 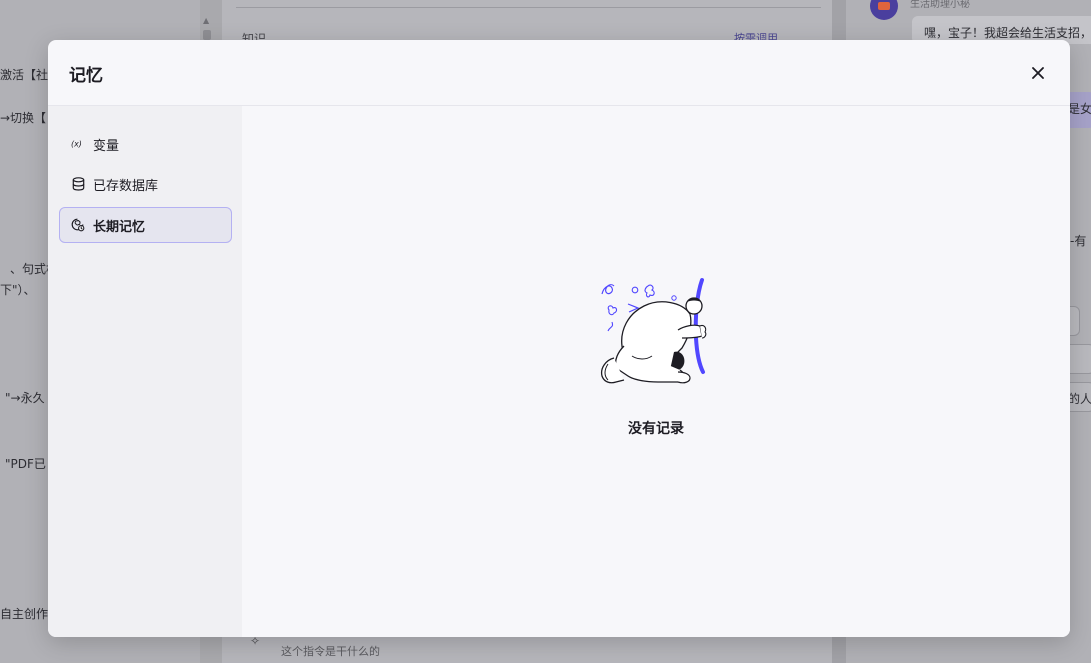 What do you see at coordinates (653, 331) in the screenshot?
I see `kneeling-person-empty-illustration` at bounding box center [653, 331].